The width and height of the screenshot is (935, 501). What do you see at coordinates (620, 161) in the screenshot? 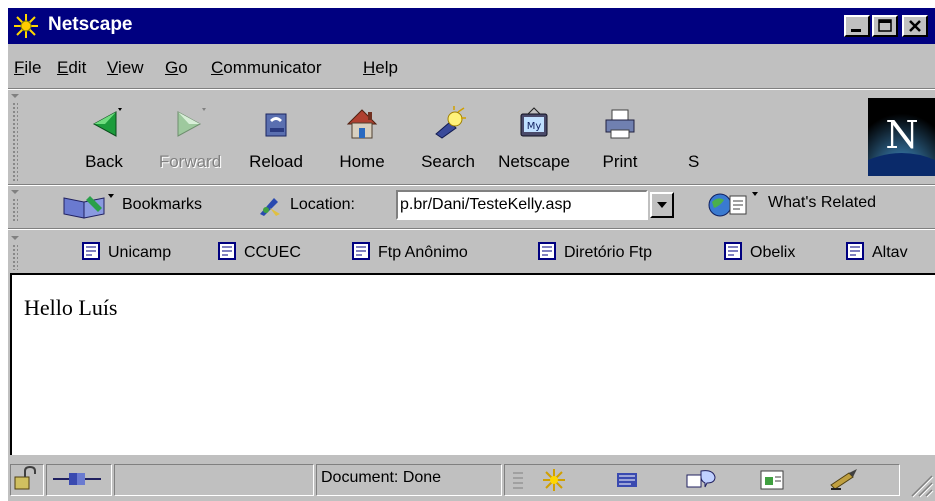
I see `print-label: Print` at bounding box center [620, 161].